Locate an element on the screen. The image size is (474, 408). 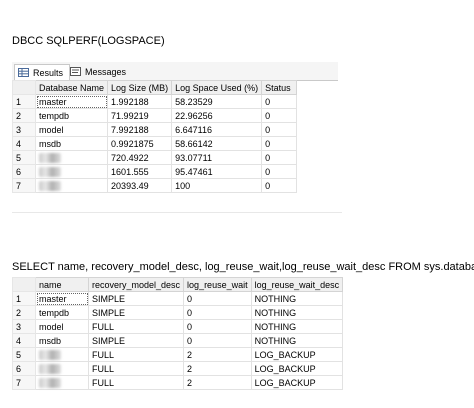
grid2-row-number: 2 is located at coordinates (24, 312).